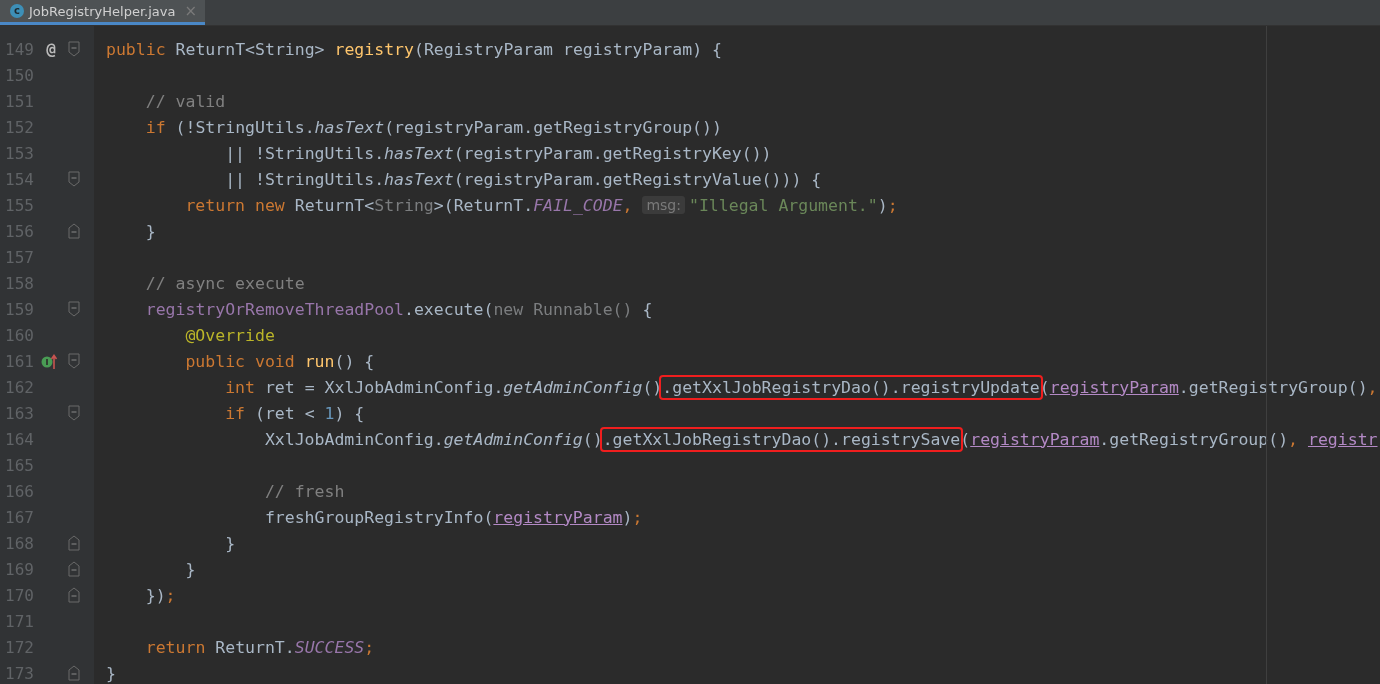 The width and height of the screenshot is (1380, 684). Describe the element at coordinates (17, 11) in the screenshot. I see `class-icon: c` at that location.